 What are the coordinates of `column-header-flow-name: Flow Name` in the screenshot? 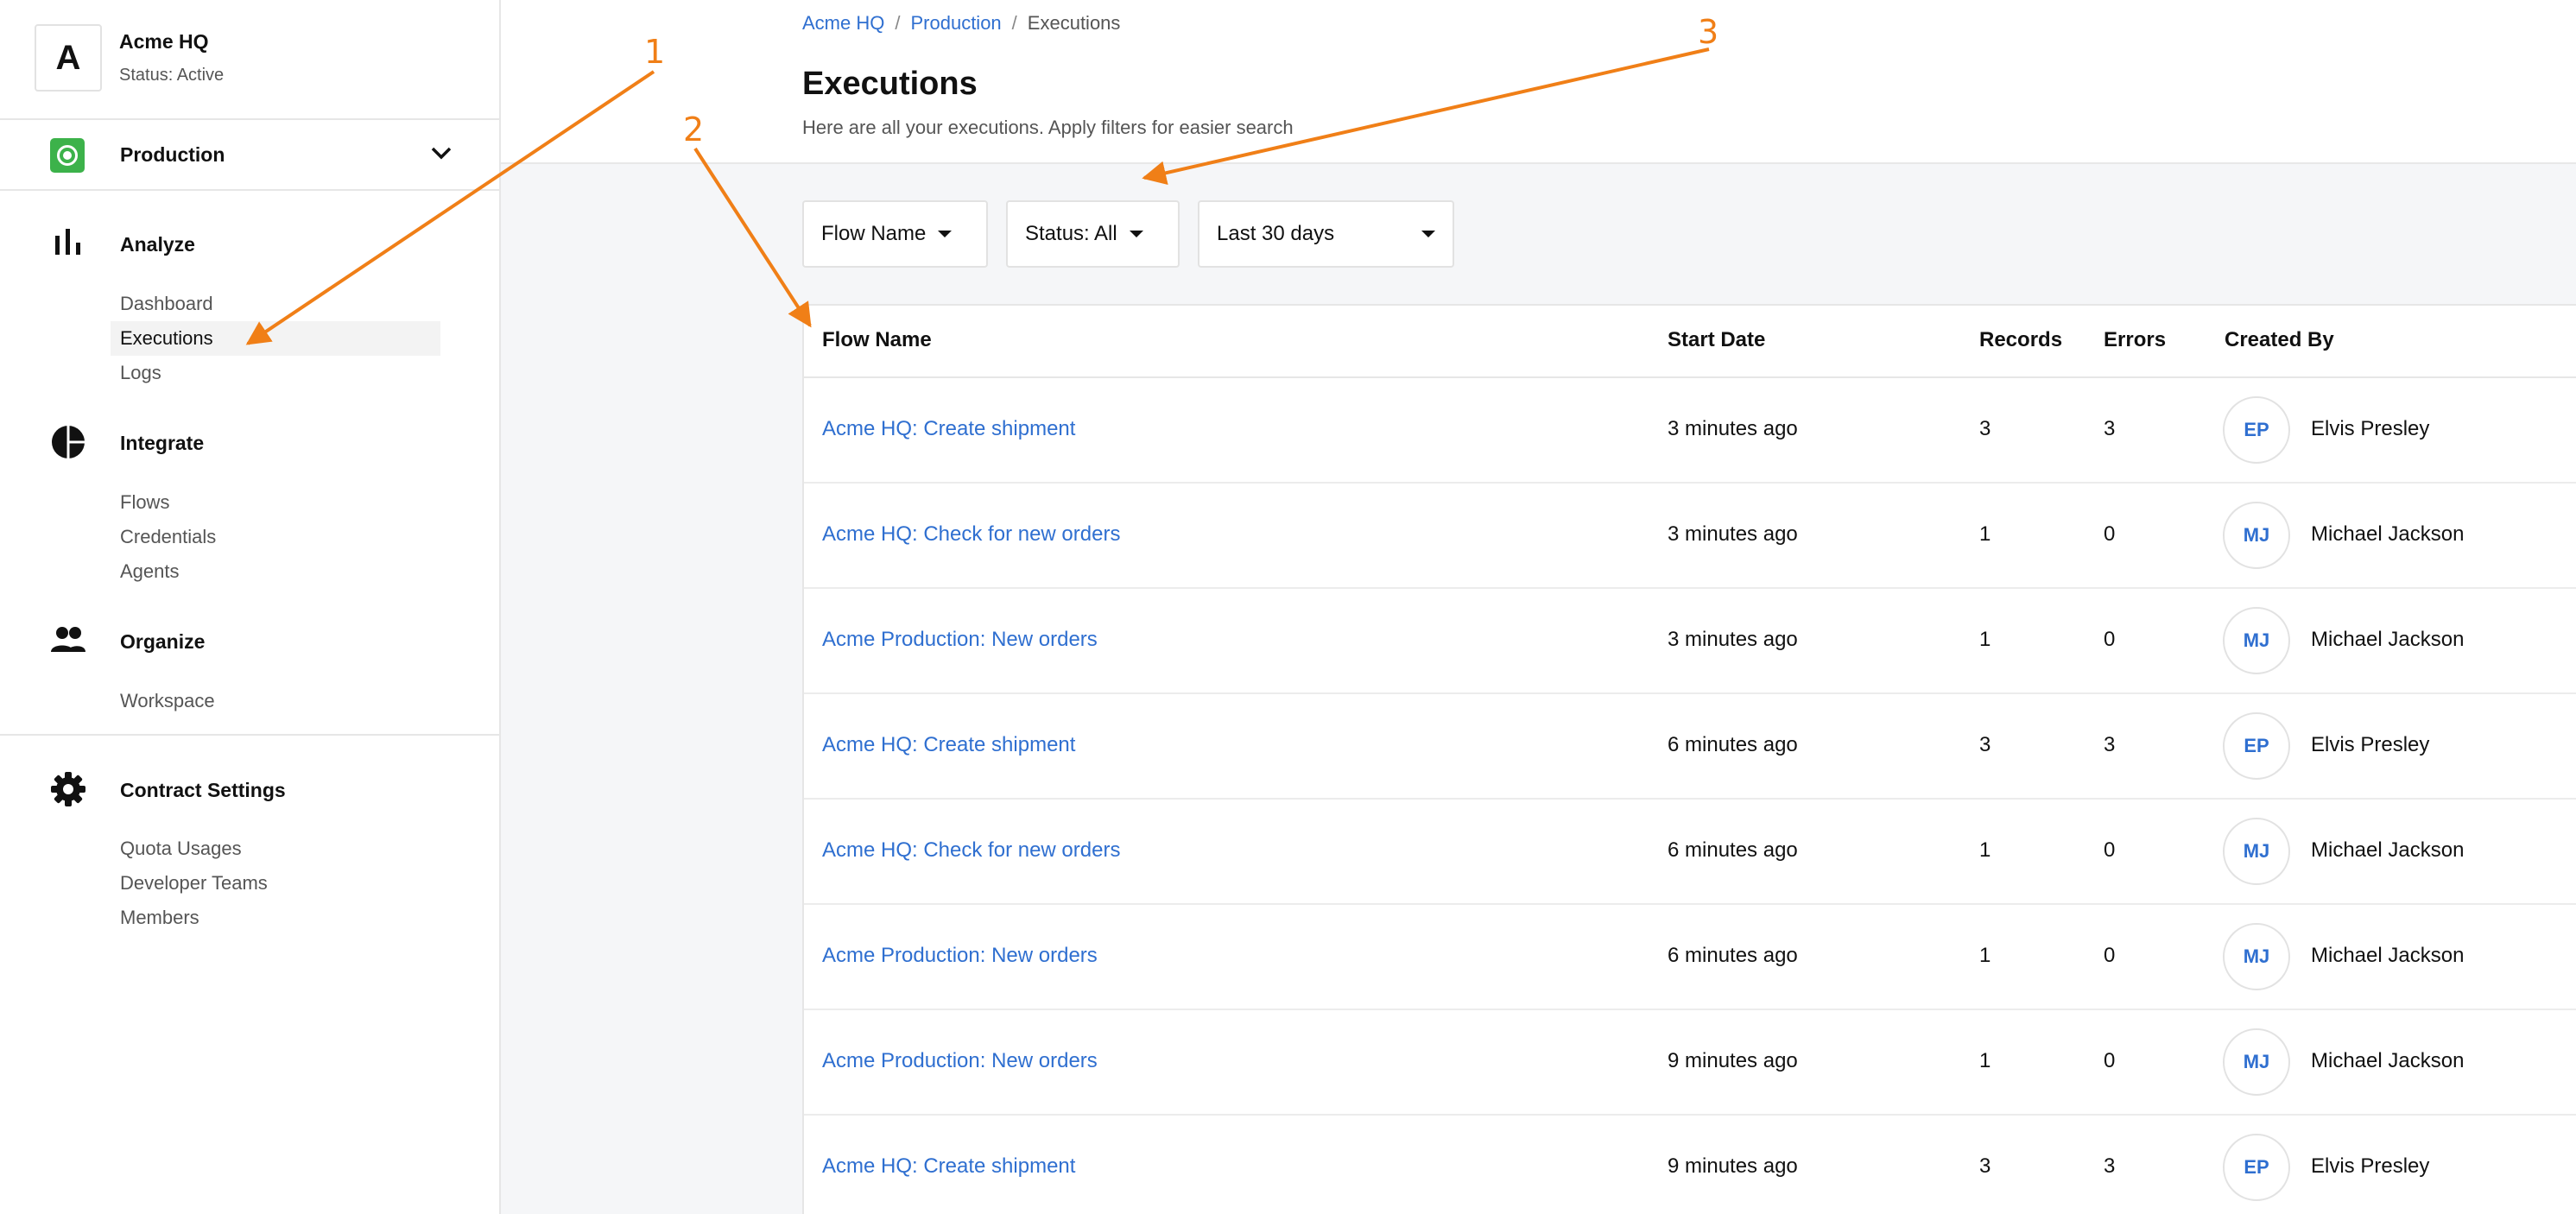 It's located at (877, 340).